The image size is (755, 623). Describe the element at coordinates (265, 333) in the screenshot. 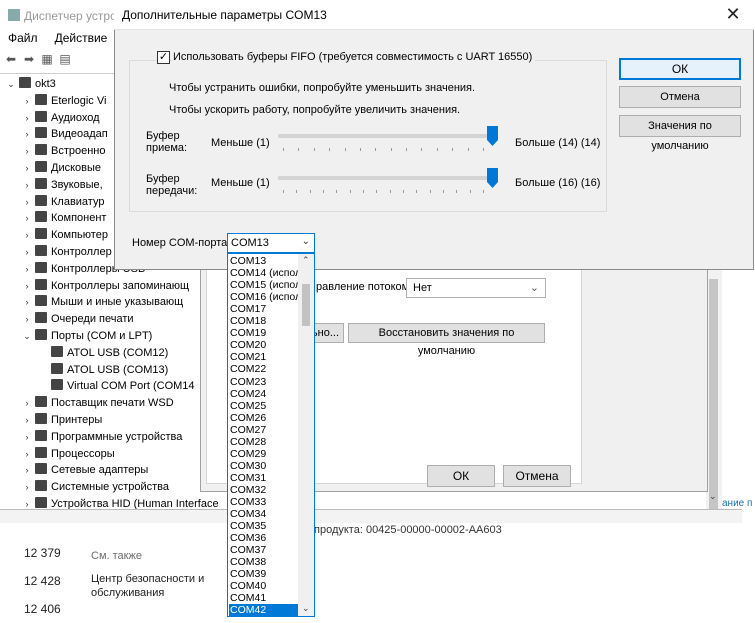

I see `com-port-option: COM19` at that location.